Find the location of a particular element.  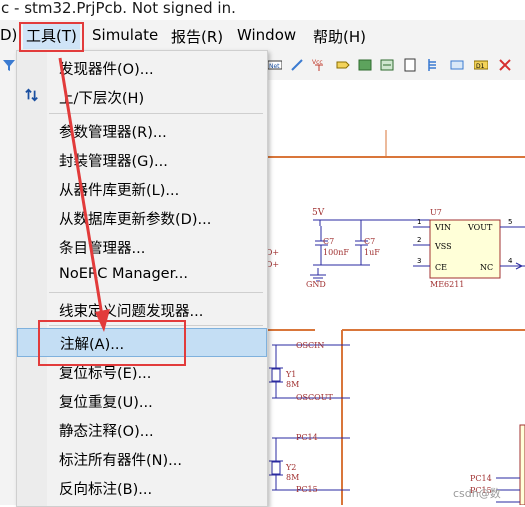

gnd-label: GND is located at coordinates (316, 284).